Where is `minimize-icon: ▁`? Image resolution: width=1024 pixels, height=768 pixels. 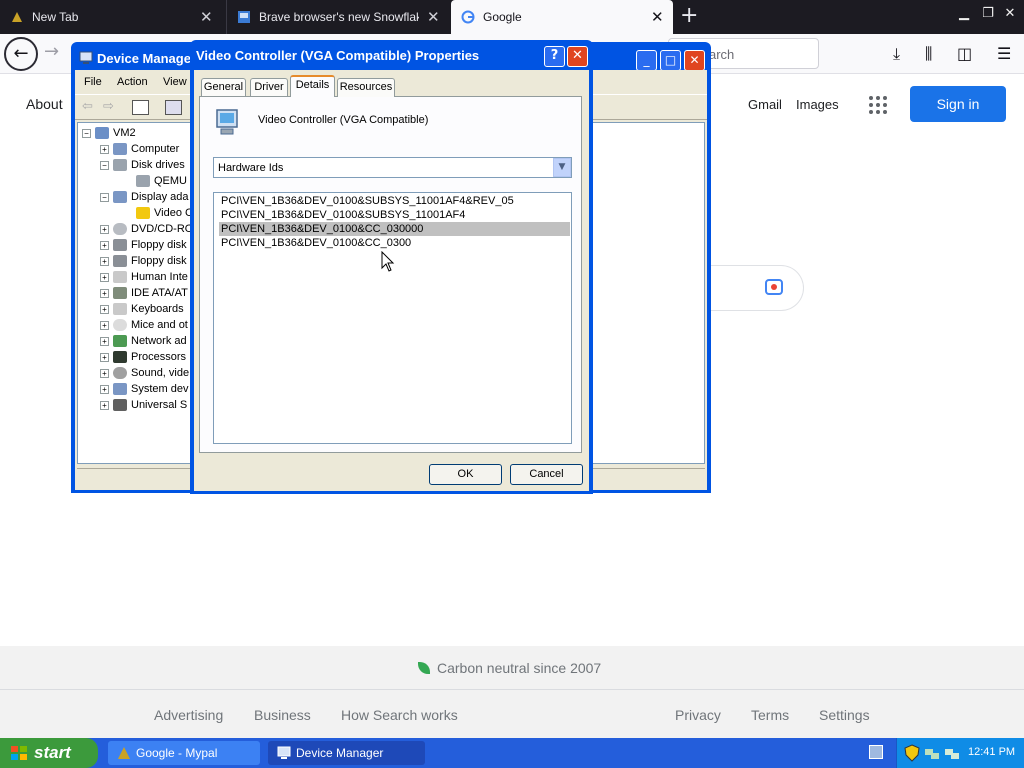
minimize-icon: ▁ is located at coordinates (964, 13).